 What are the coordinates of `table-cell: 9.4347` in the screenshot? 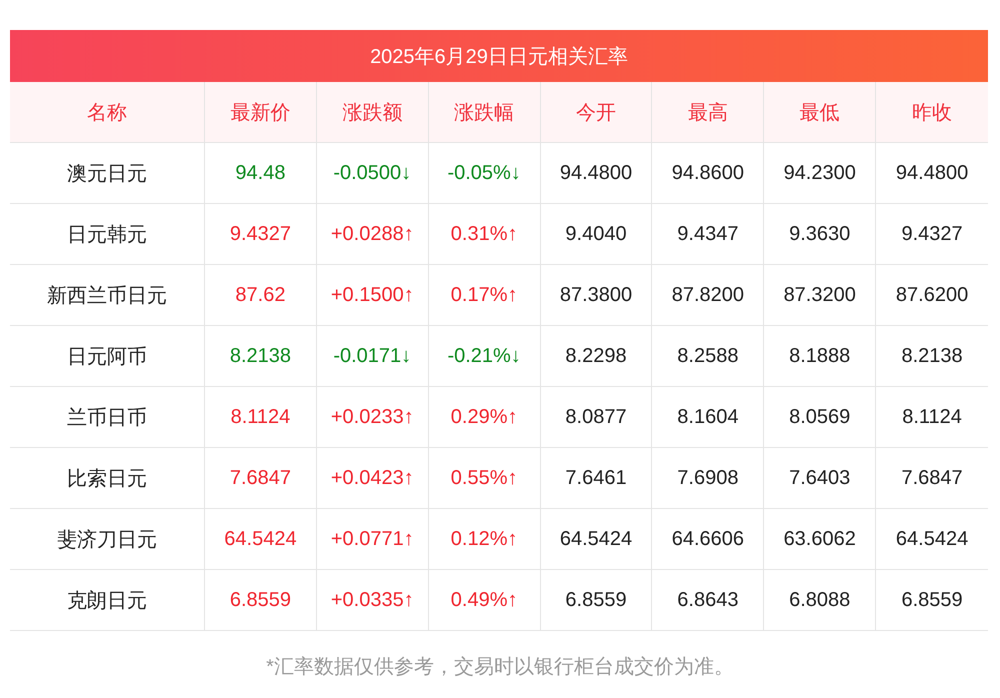 It's located at (708, 234).